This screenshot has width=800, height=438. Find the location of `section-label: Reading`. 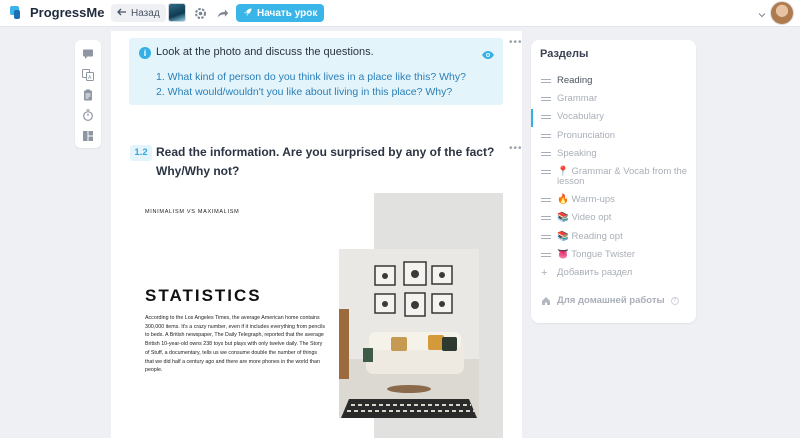

section-label: Reading is located at coordinates (575, 80).